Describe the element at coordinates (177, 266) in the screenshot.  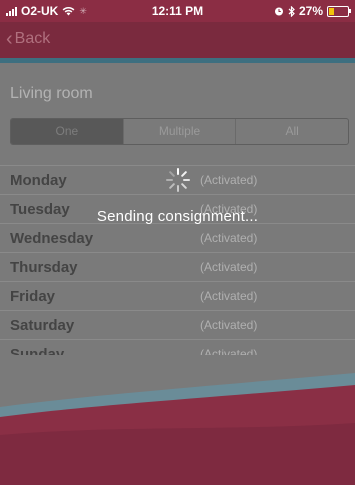
I see `day-row-thursday: Thursday (Activated)` at that location.